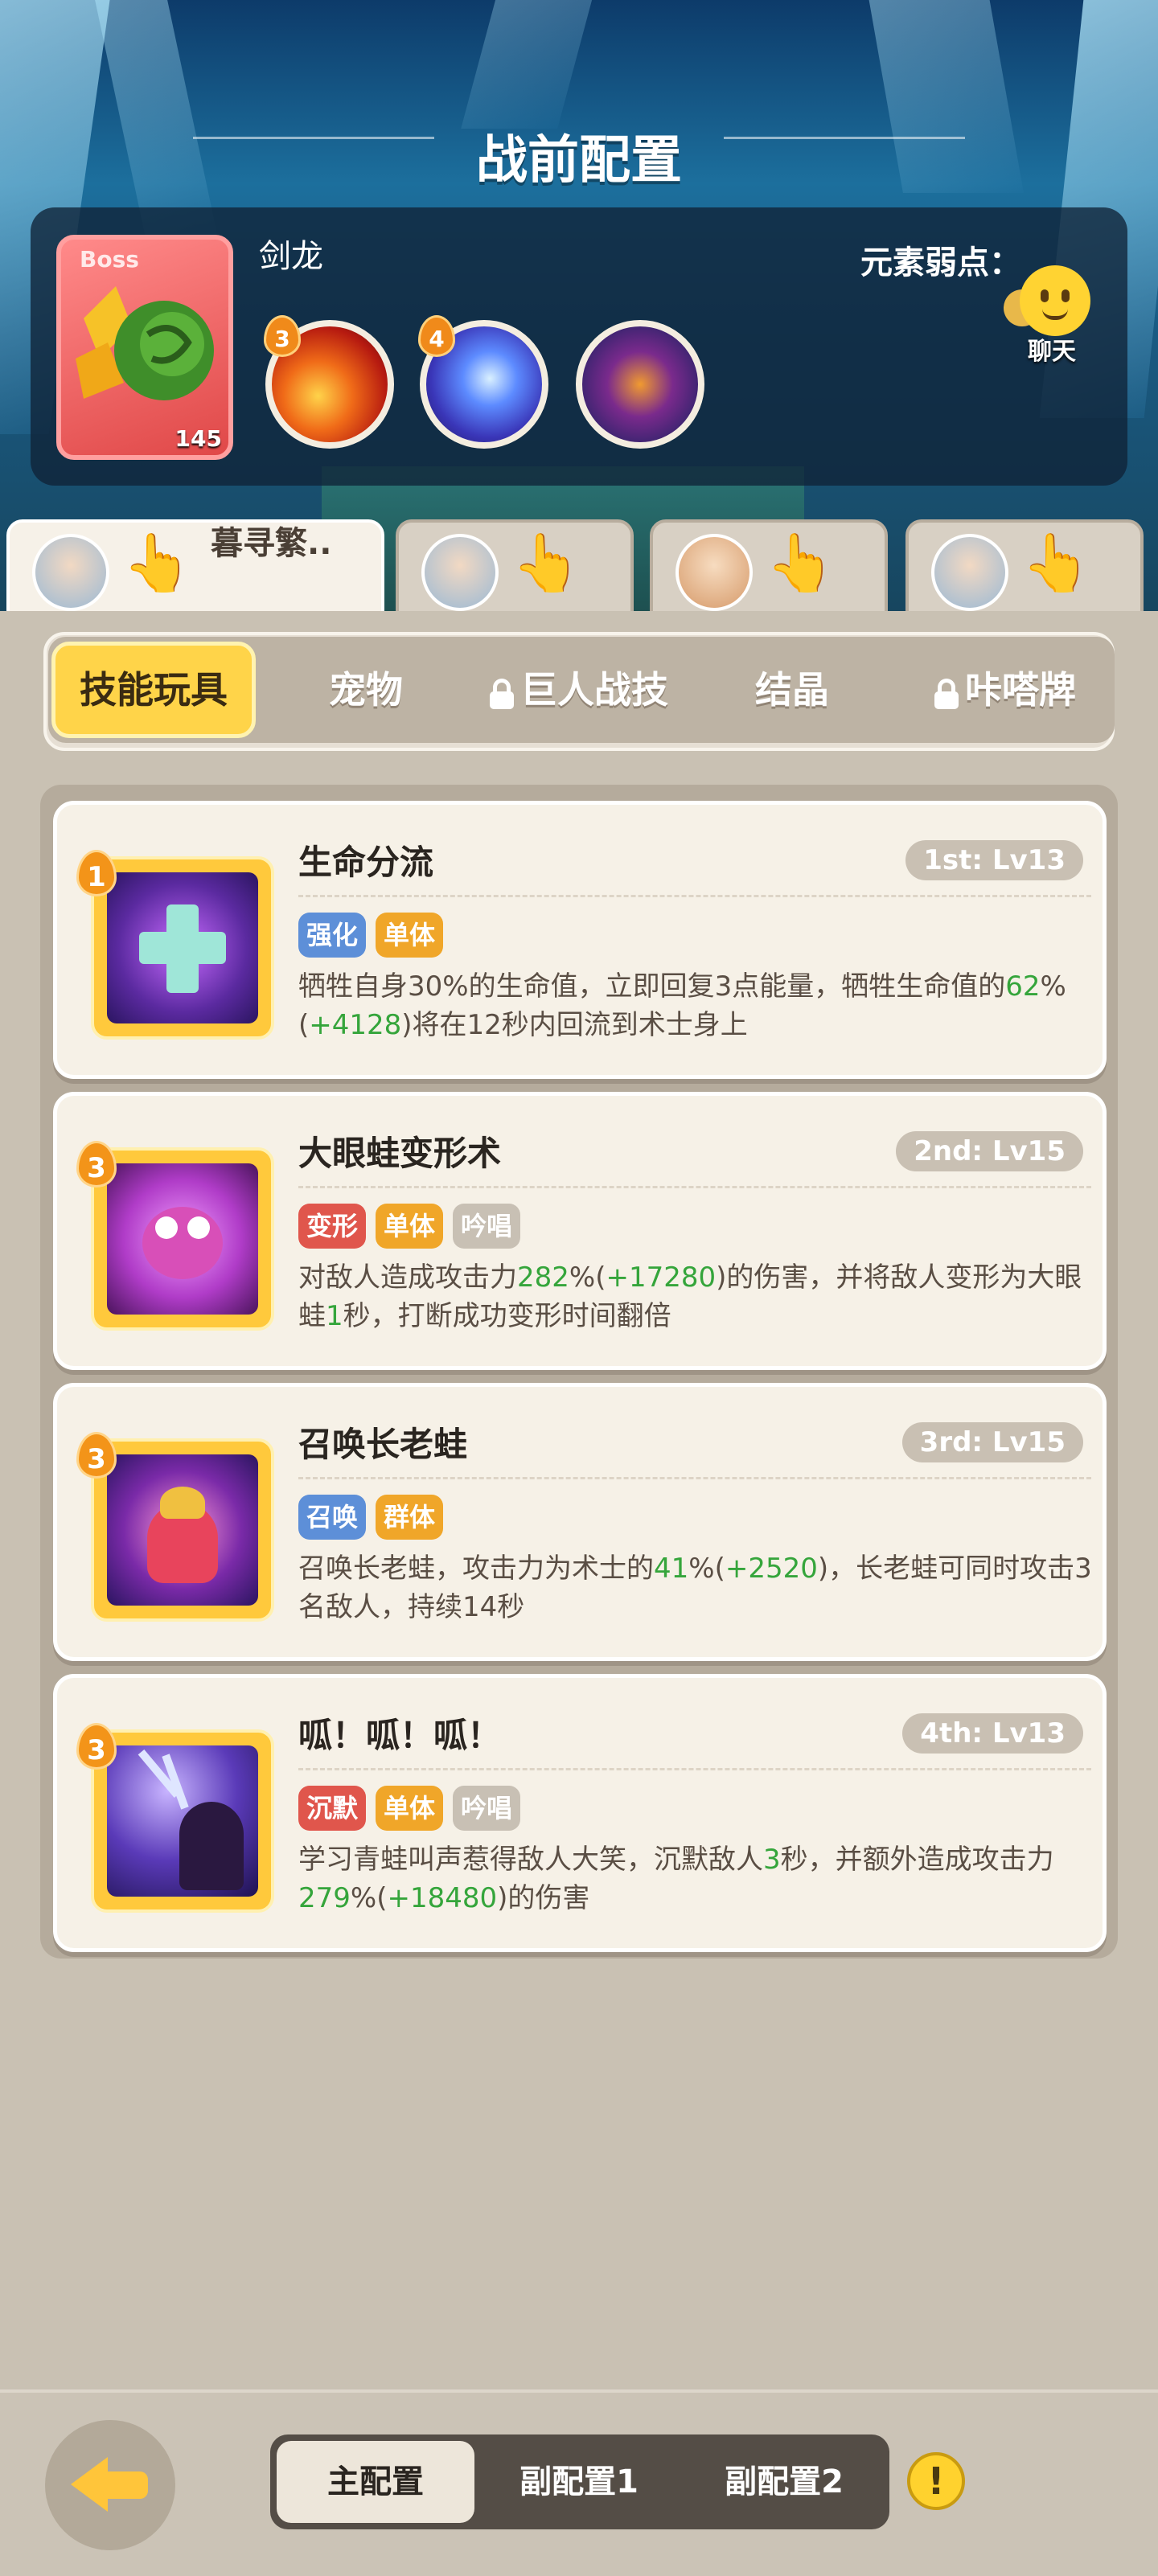 This screenshot has height=2576, width=1158. I want to click on elder-frog-icon, so click(182, 1530).